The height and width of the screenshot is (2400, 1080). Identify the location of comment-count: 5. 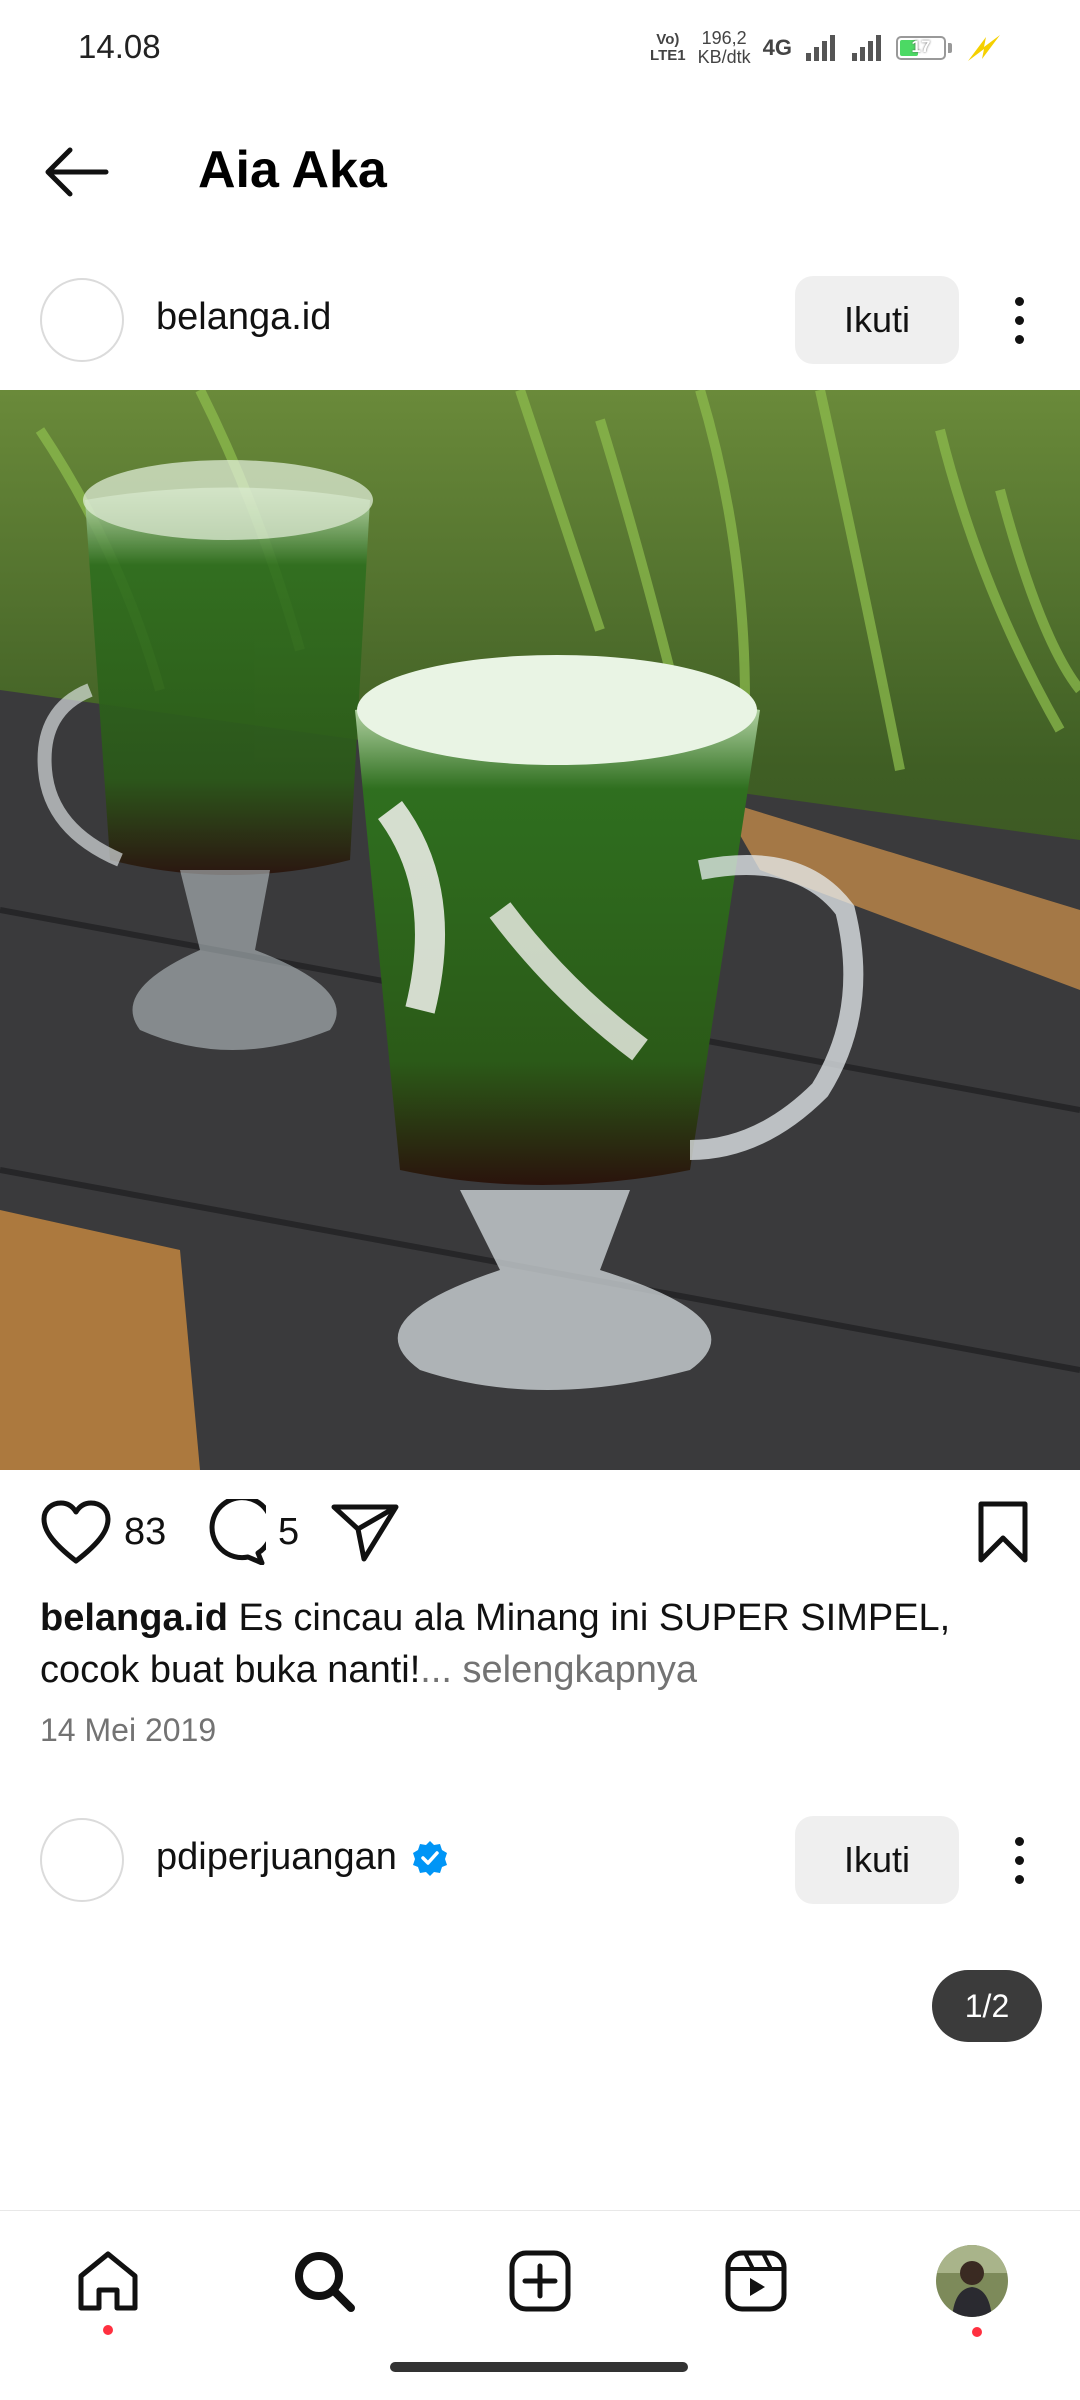
(289, 1531).